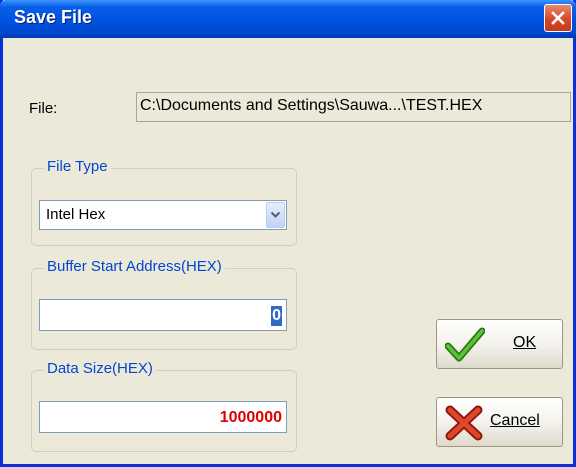  What do you see at coordinates (53, 17) in the screenshot?
I see `window-title: Save File` at bounding box center [53, 17].